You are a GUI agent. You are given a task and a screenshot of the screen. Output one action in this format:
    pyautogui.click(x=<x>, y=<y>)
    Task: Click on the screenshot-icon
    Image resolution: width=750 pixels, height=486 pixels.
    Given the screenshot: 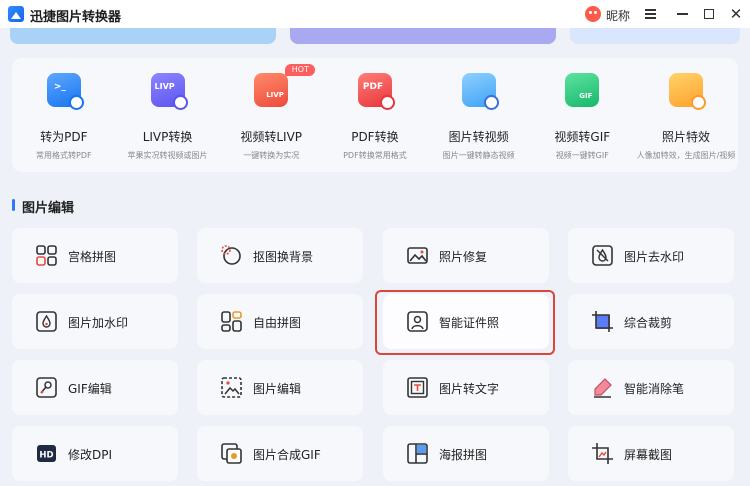 What is the action you would take?
    pyautogui.click(x=602, y=453)
    